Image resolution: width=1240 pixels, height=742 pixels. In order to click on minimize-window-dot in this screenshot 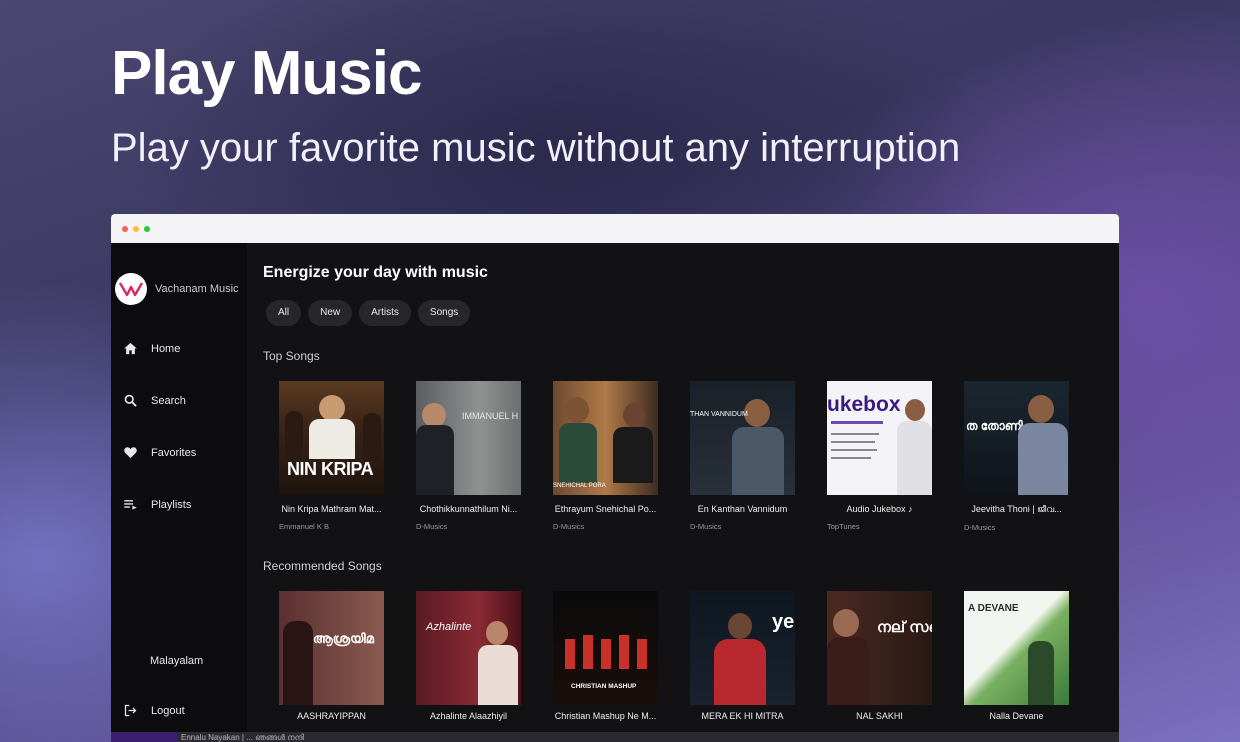, I will do `click(136, 228)`.